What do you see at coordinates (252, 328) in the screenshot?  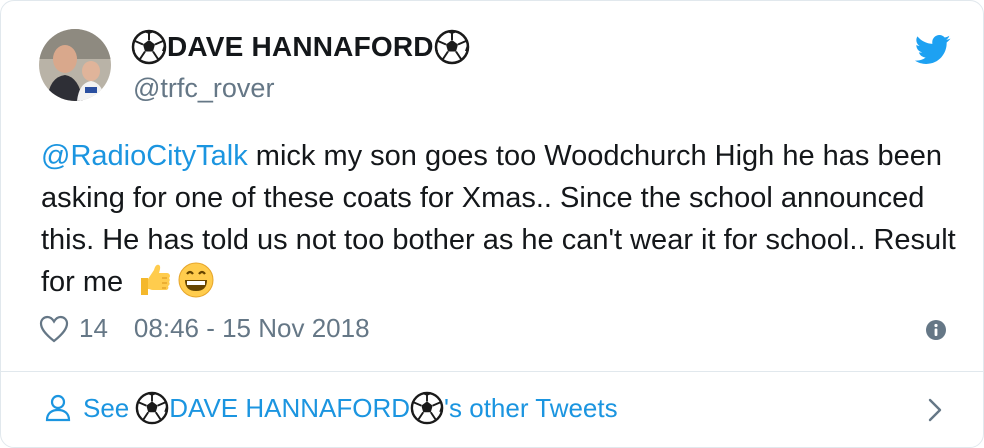 I see `timestamp: 08:46 - 15 Nov 2018` at bounding box center [252, 328].